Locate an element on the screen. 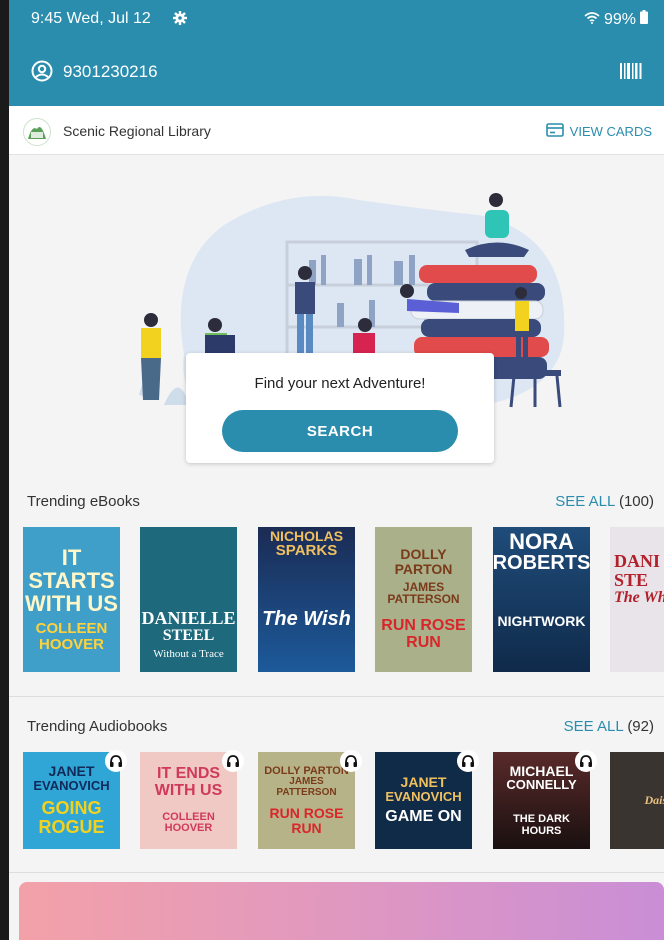 The width and height of the screenshot is (664, 940). ebooks-count: (100) is located at coordinates (636, 501).